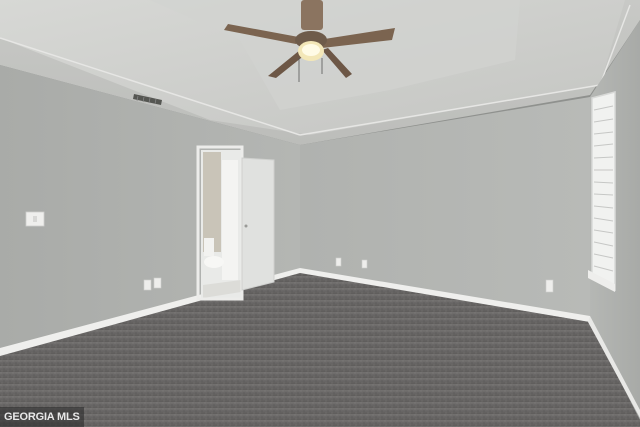 Image resolution: width=640 pixels, height=427 pixels. What do you see at coordinates (602, 191) in the screenshot?
I see `window` at bounding box center [602, 191].